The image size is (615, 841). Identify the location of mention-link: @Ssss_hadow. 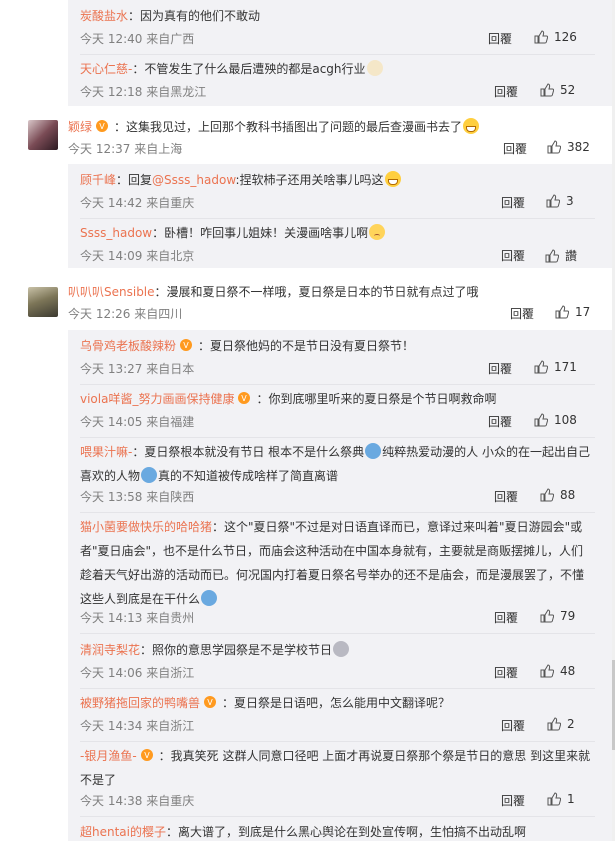
(193, 180).